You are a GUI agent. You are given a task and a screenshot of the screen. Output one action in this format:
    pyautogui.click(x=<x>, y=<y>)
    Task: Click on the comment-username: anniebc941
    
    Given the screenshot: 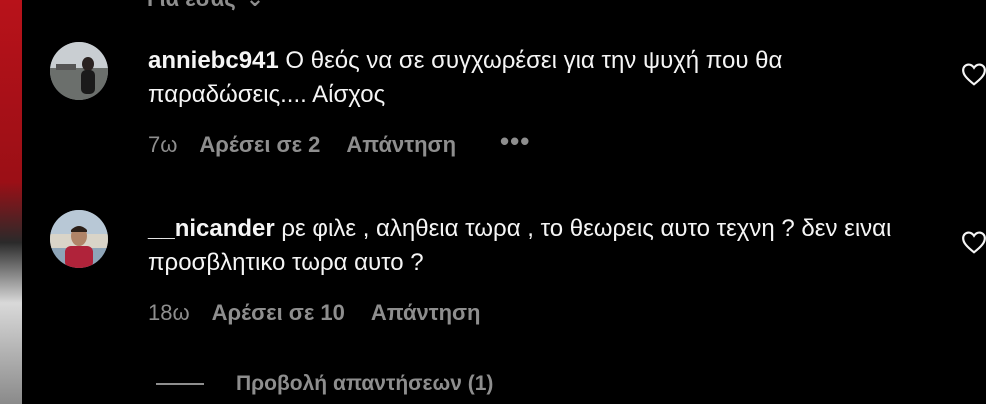 What is the action you would take?
    pyautogui.click(x=213, y=60)
    